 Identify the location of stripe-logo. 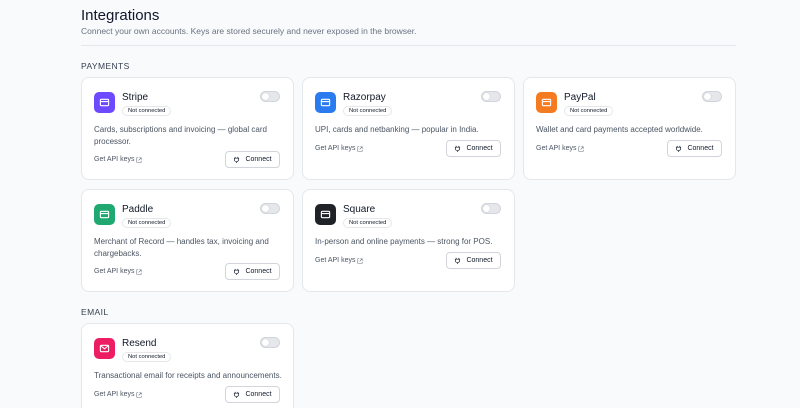
(104, 102).